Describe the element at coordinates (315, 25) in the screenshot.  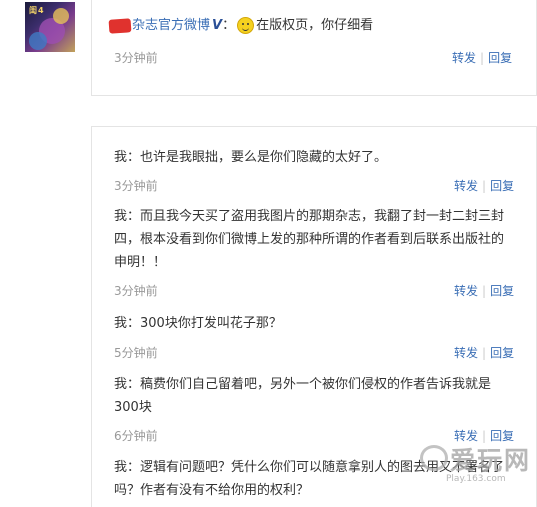
I see `top-post-message: 在版权页，你仔细看` at that location.